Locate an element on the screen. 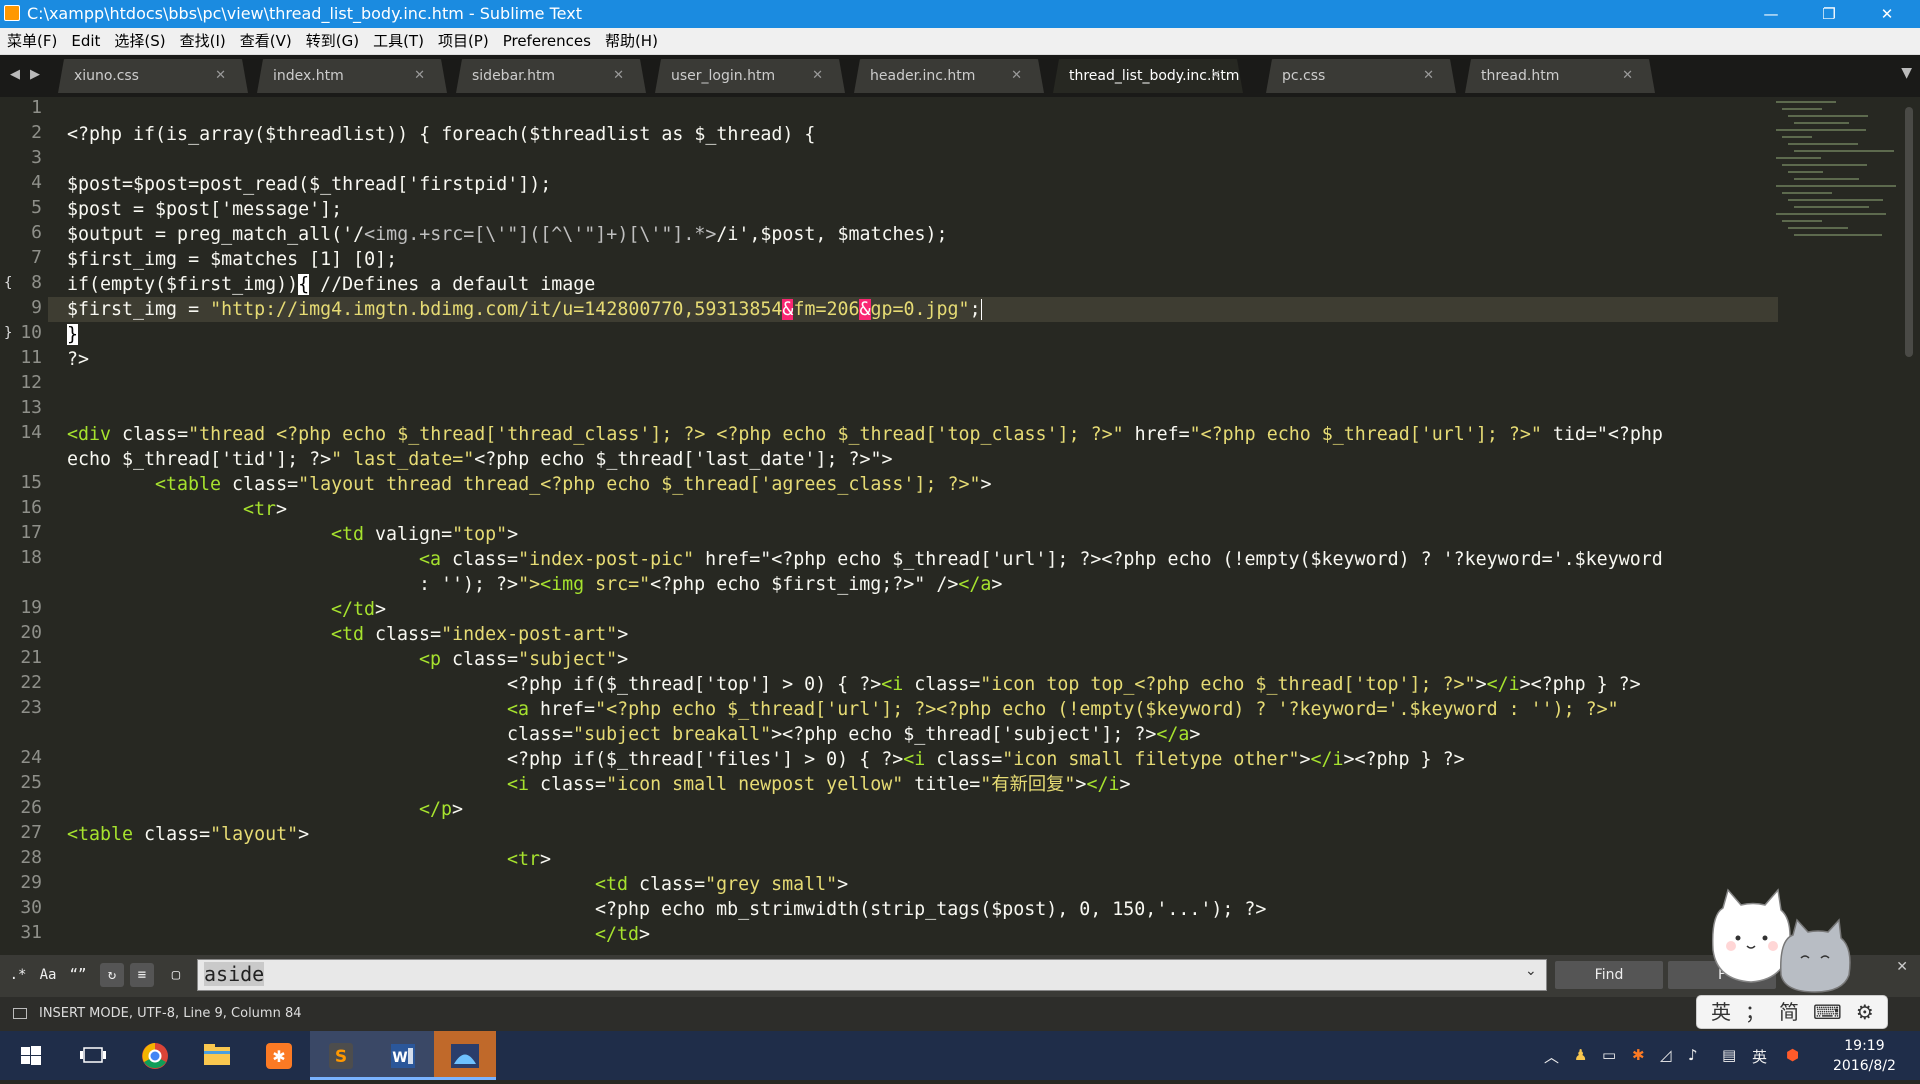 The height and width of the screenshot is (1084, 1920). tab-overflow-icon: ▼ is located at coordinates (1906, 73).